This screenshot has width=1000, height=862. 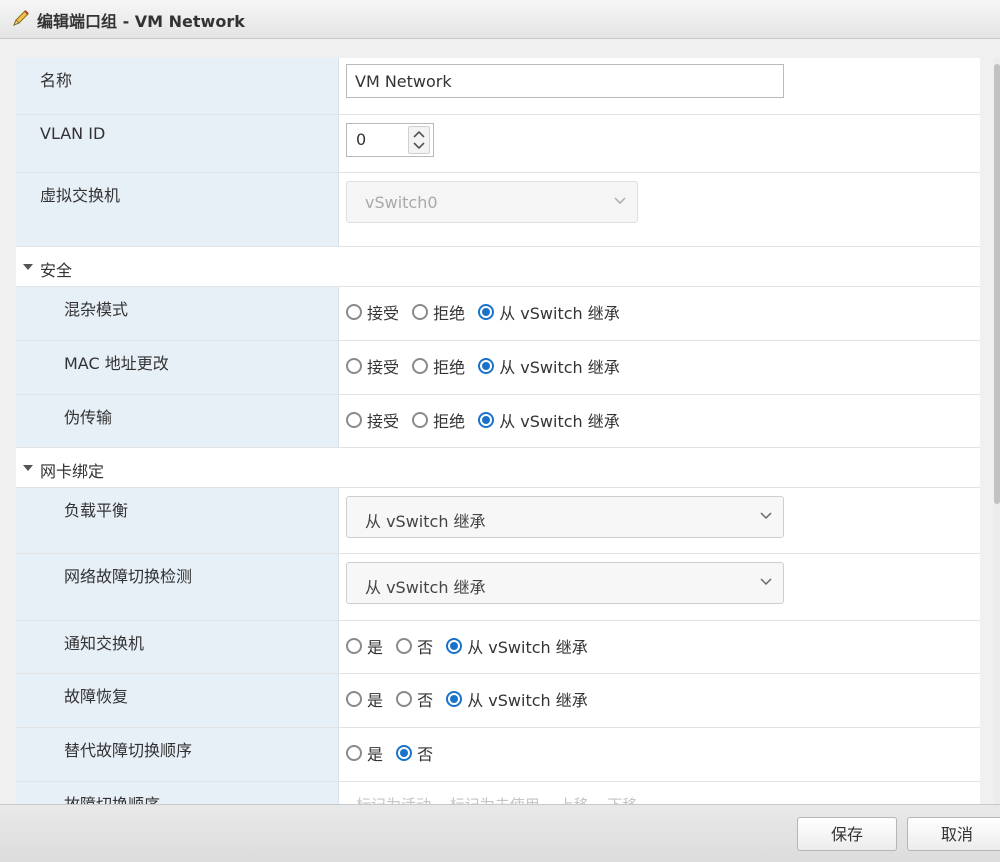 I want to click on notify-switches-label: 通知交换机, so click(x=104, y=643).